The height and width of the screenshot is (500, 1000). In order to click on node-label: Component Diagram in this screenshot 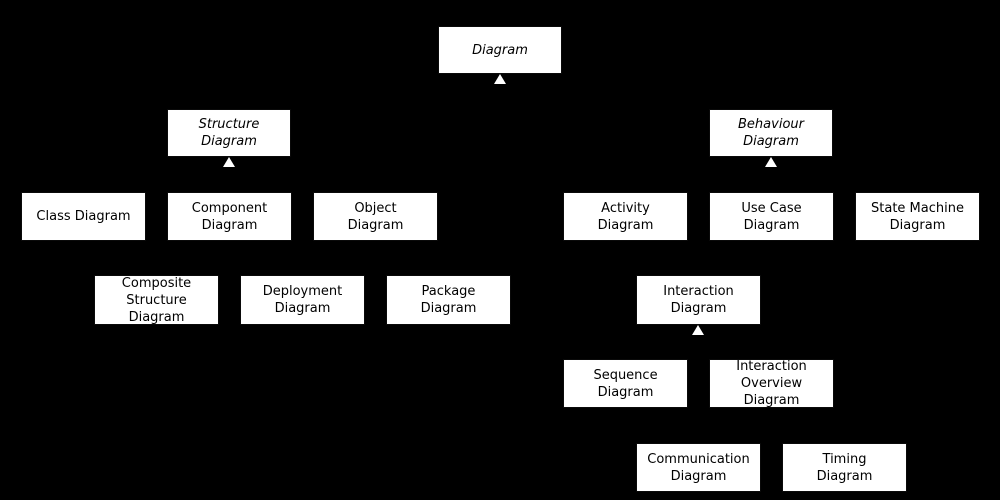, I will do `click(229, 216)`.